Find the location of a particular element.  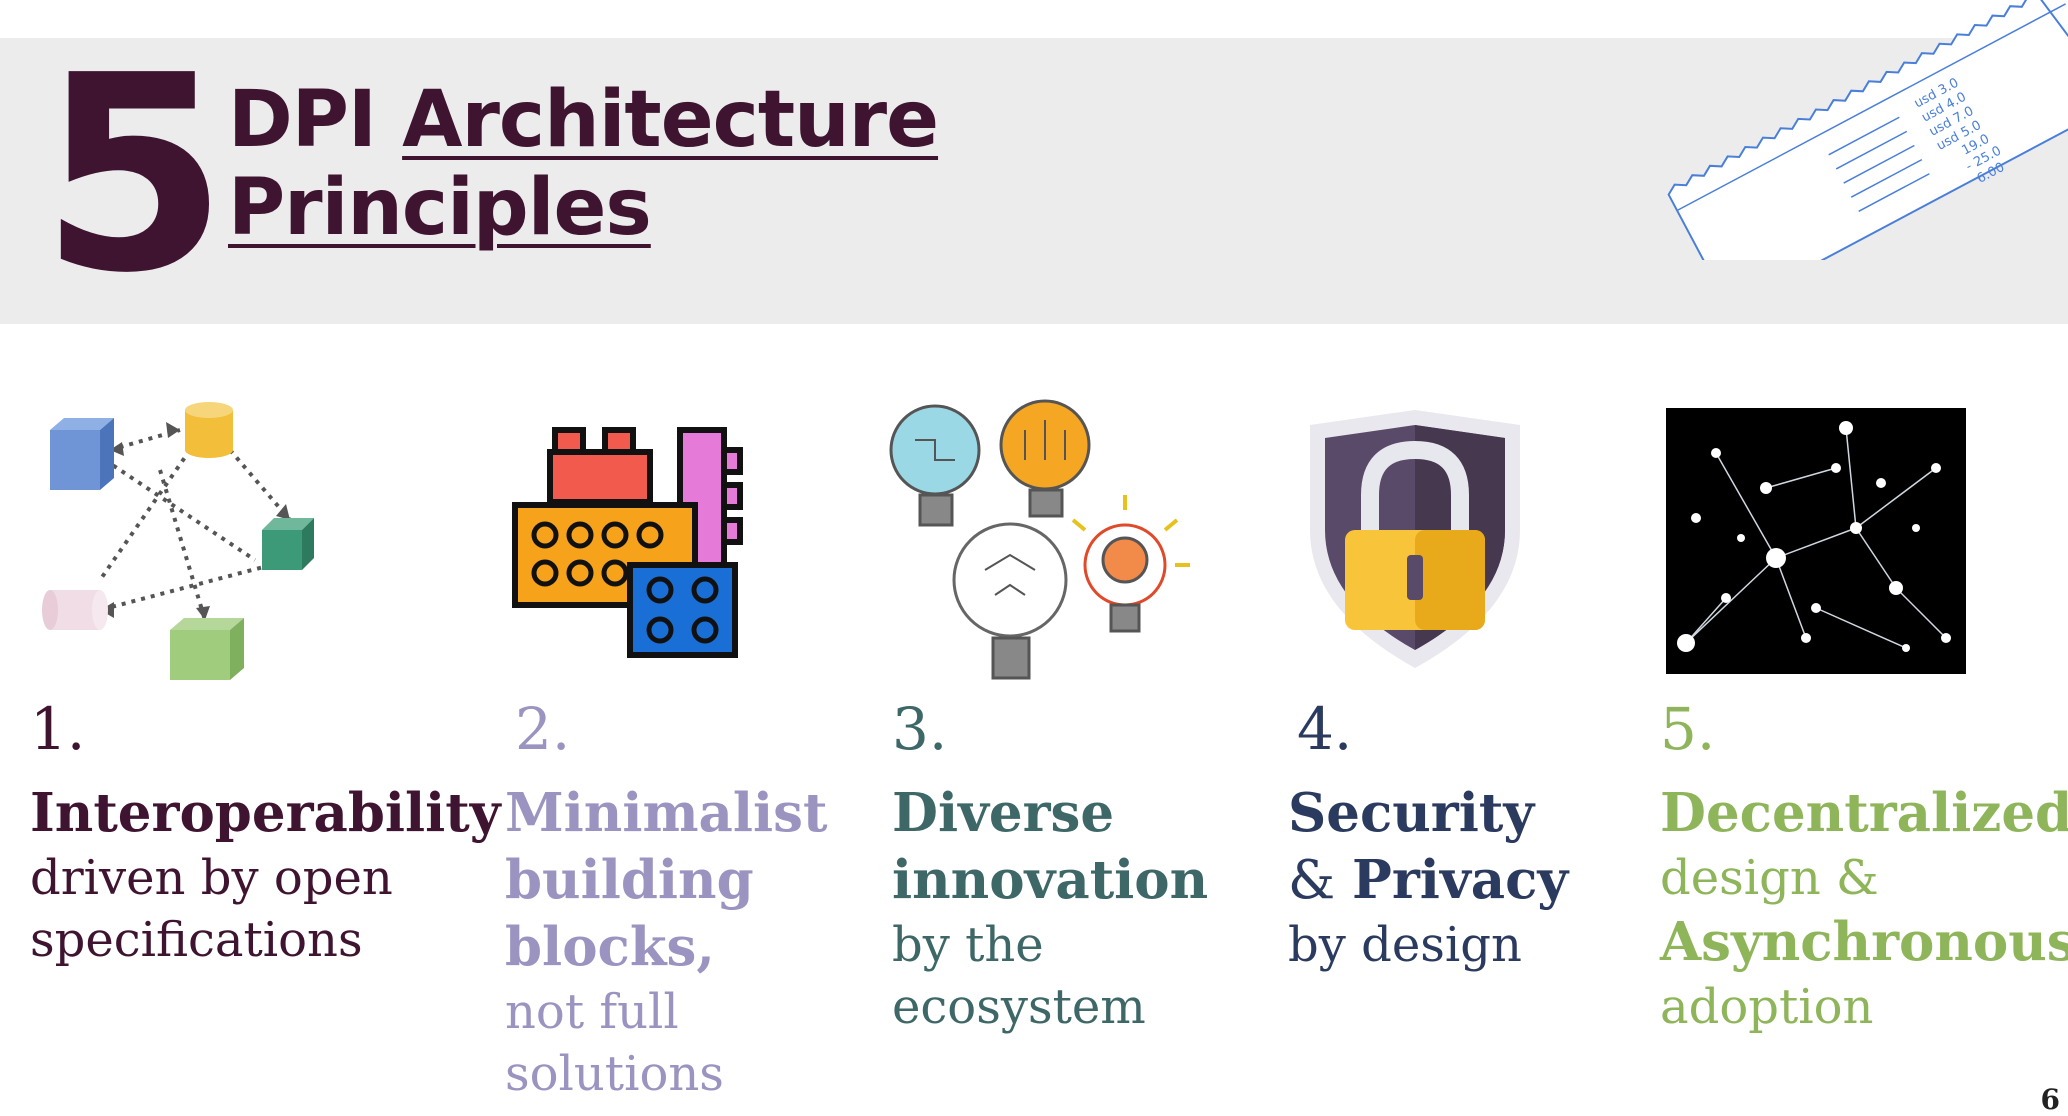

principle-number: 3. is located at coordinates (920, 729).